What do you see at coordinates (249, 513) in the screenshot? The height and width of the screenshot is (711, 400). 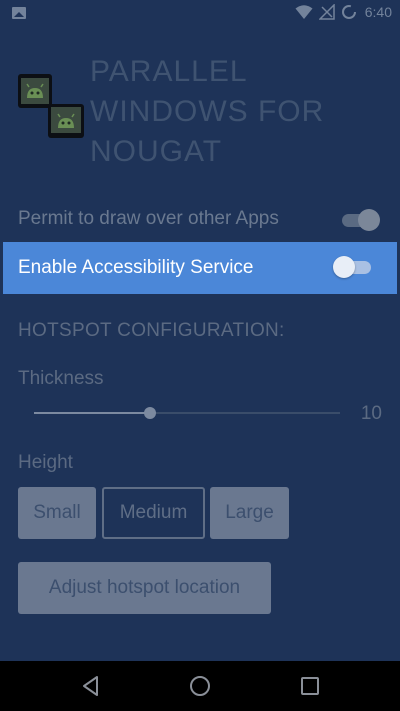 I see `height-large-button: Large` at bounding box center [249, 513].